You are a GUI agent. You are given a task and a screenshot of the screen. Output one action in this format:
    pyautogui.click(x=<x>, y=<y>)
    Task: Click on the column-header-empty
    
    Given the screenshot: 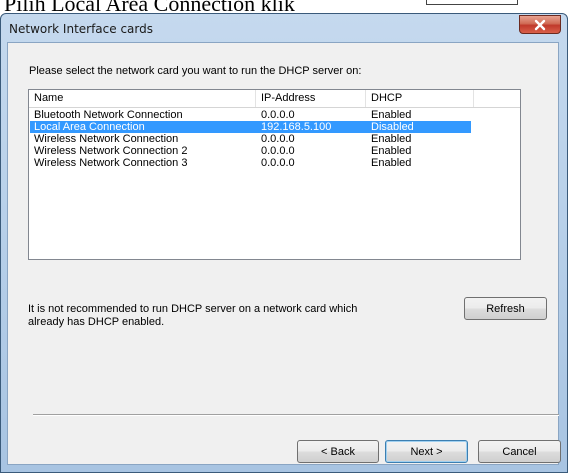 What is the action you would take?
    pyautogui.click(x=497, y=98)
    